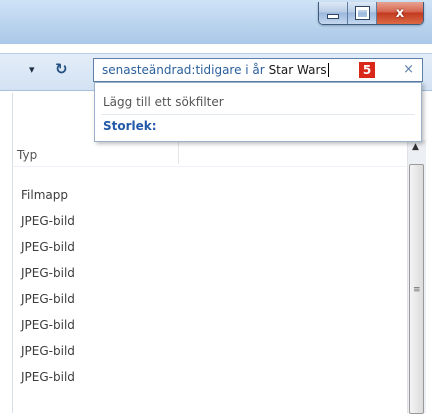 The height and width of the screenshot is (414, 432). I want to click on search-query: senasteändrad:tidigare i år Star Wars, so click(215, 70).